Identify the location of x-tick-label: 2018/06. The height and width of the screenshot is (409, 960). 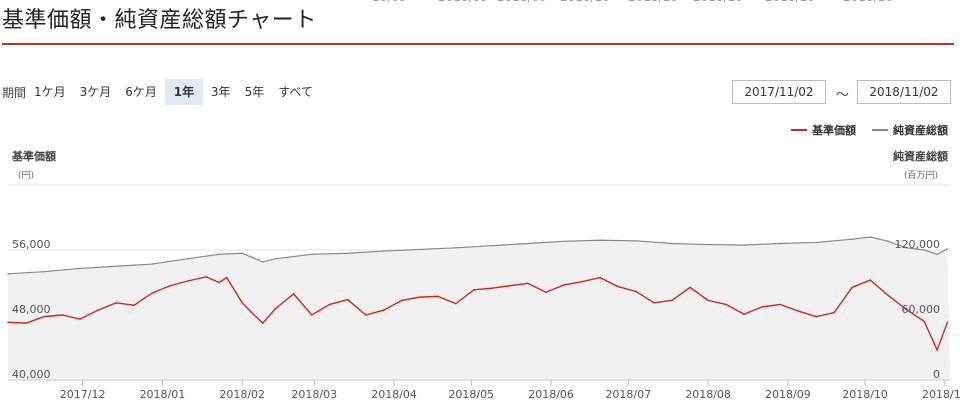
(551, 394).